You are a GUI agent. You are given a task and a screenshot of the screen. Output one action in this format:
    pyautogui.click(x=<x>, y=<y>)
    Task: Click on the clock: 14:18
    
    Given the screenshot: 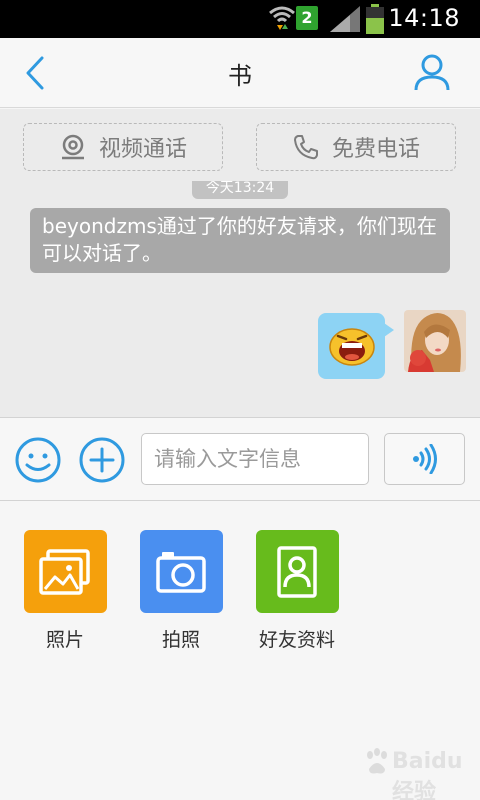 What is the action you would take?
    pyautogui.click(x=424, y=18)
    